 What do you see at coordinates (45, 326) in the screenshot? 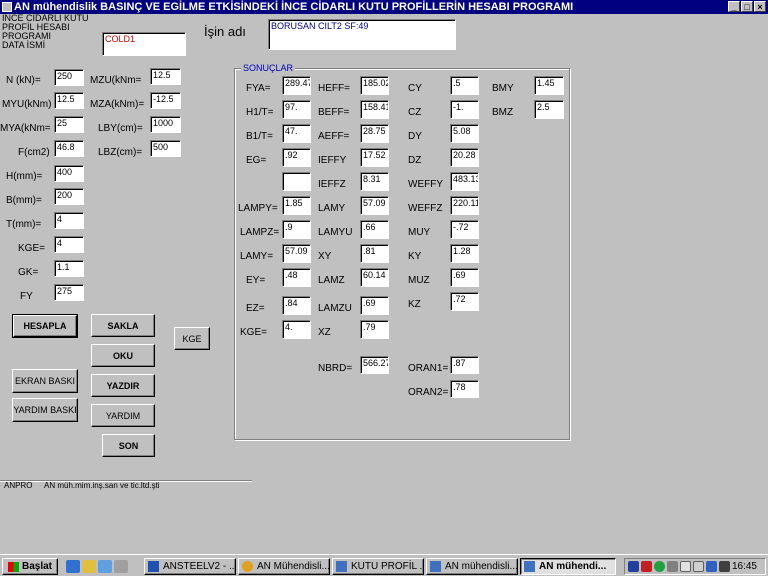
I see `hesapla-button: HESAPLA` at bounding box center [45, 326].